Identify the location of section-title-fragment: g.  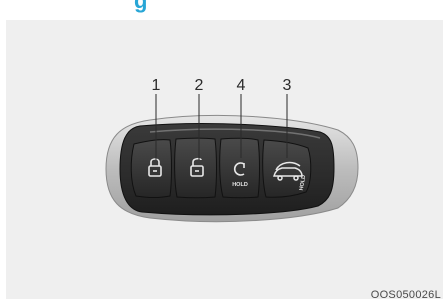
(141, 6).